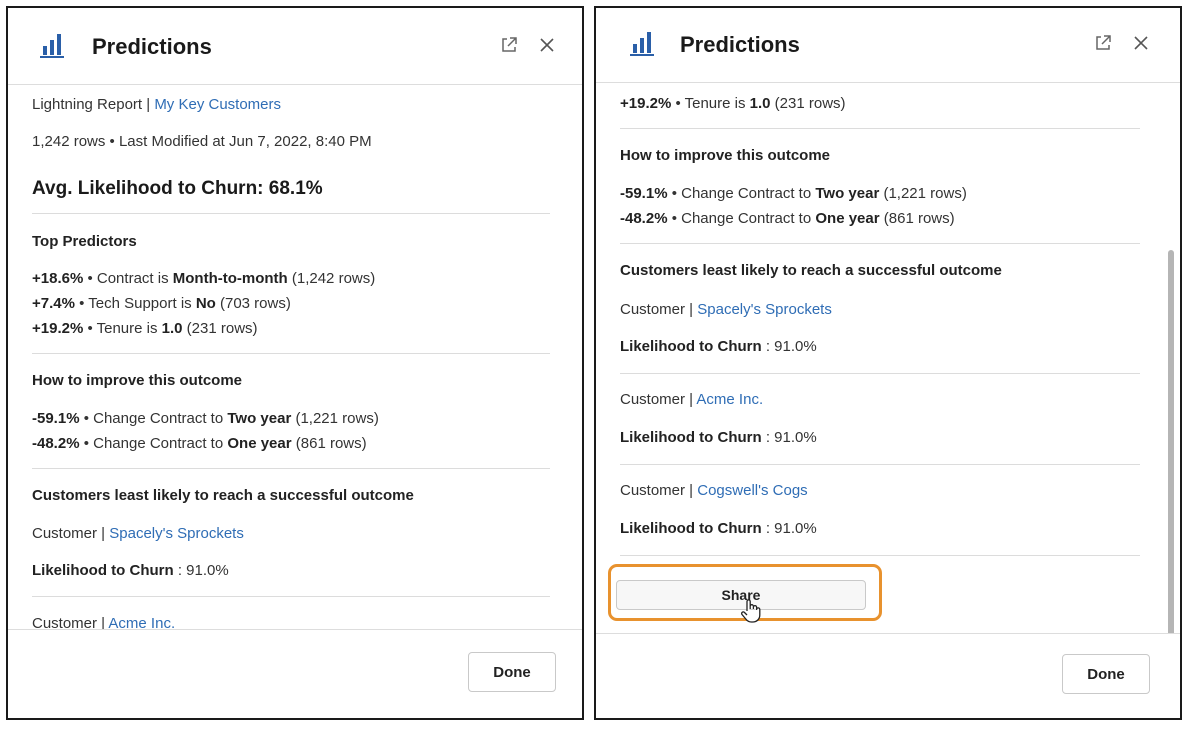  I want to click on customer-link: Cogswell's Cogs, so click(752, 490).